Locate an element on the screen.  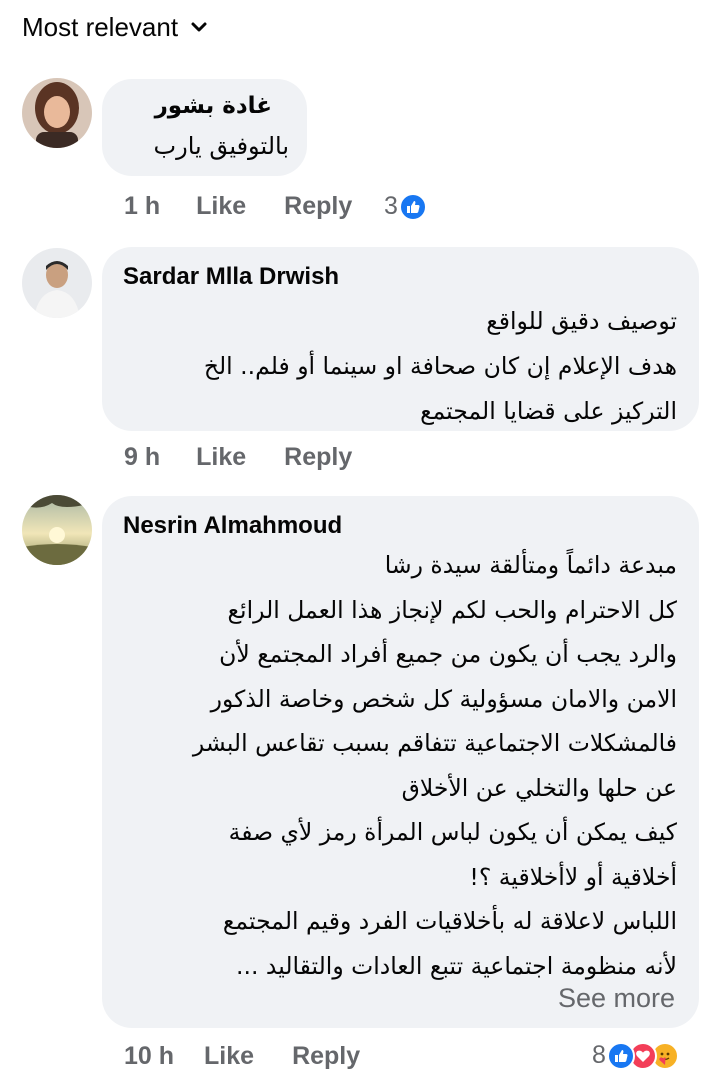
comment-timestamp: 9 h is located at coordinates (142, 457).